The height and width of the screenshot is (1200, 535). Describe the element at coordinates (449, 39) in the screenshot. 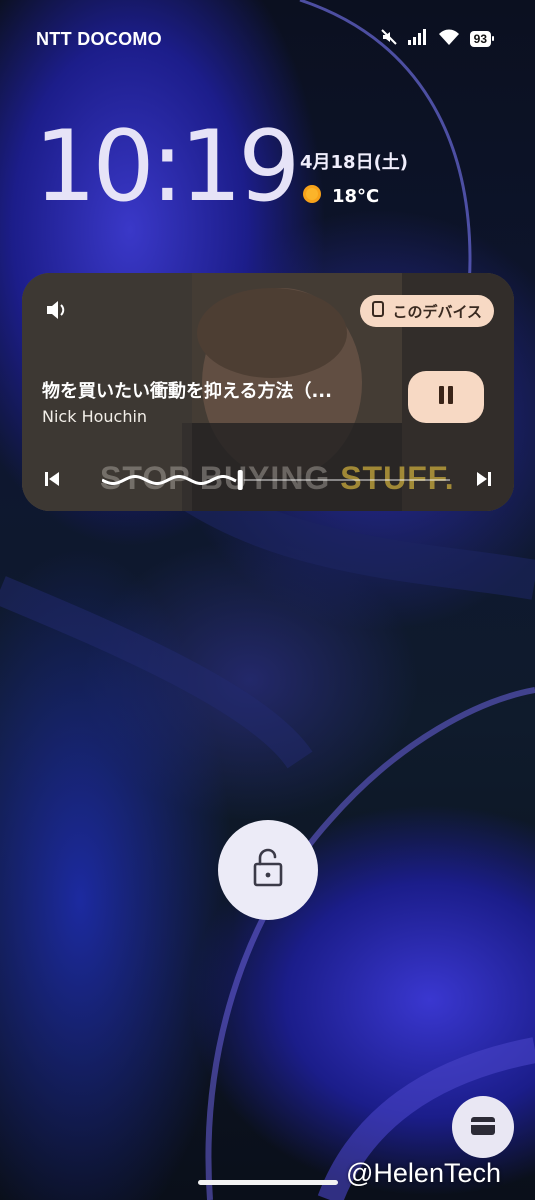

I see `wifi-icon` at that location.